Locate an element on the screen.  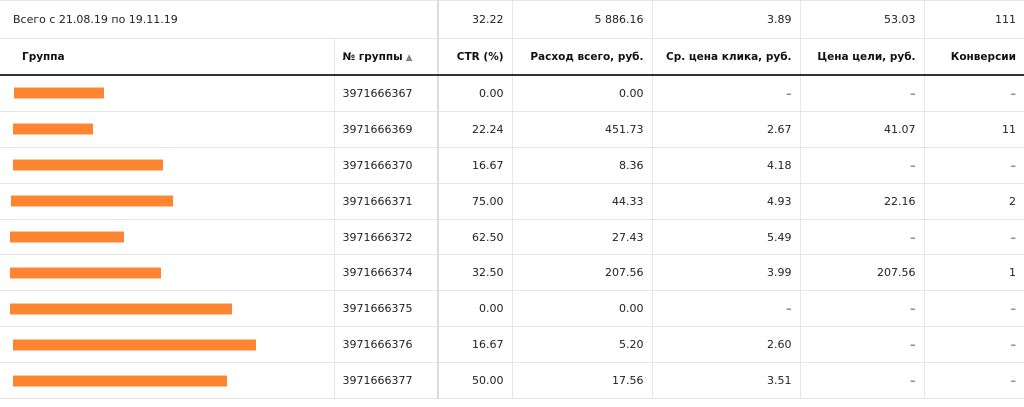
conversions-value: 11 is located at coordinates (974, 129).